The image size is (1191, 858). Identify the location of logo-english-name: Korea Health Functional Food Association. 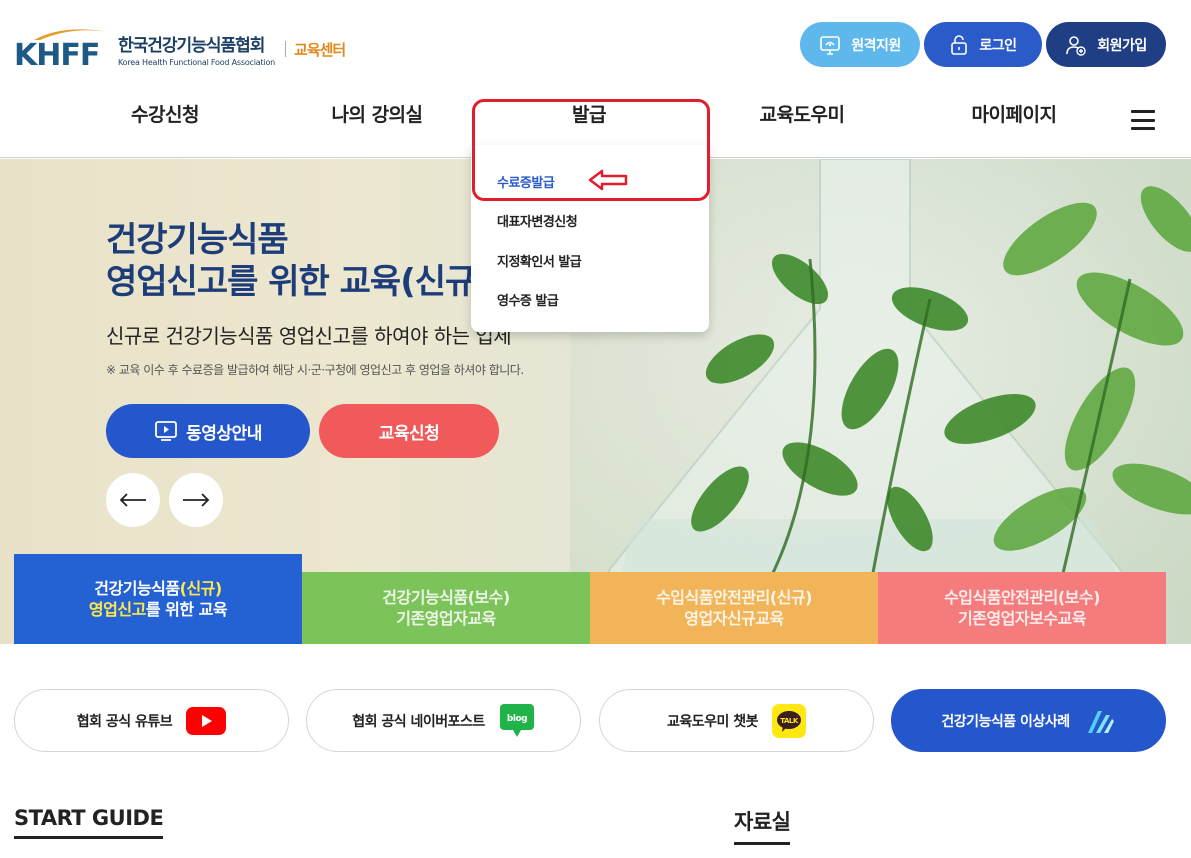
(197, 62).